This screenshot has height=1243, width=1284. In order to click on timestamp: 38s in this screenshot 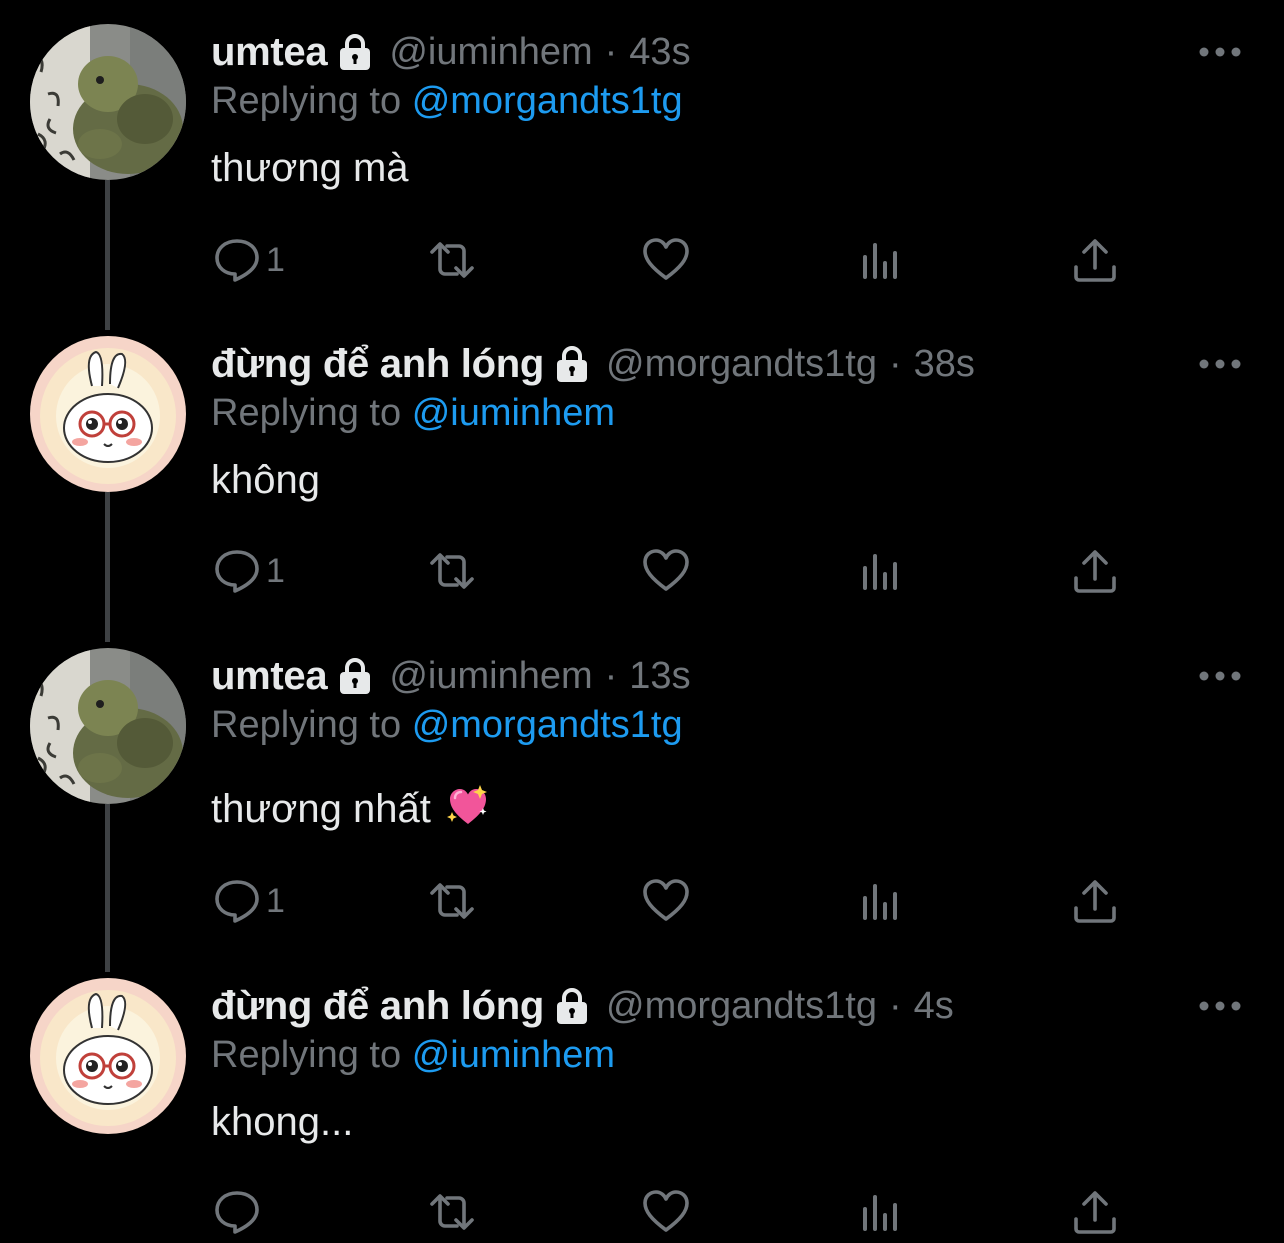, I will do `click(944, 364)`.